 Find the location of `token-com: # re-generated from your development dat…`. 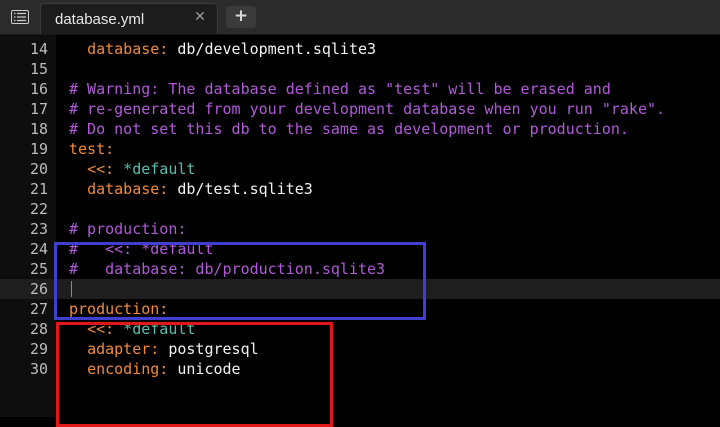

token-com: # re-generated from your development dat… is located at coordinates (367, 109).